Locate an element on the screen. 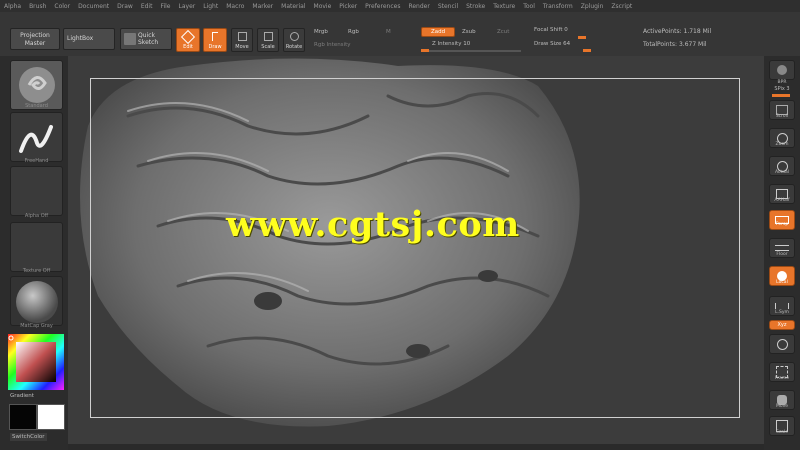  persp-button is located at coordinates (782, 220).